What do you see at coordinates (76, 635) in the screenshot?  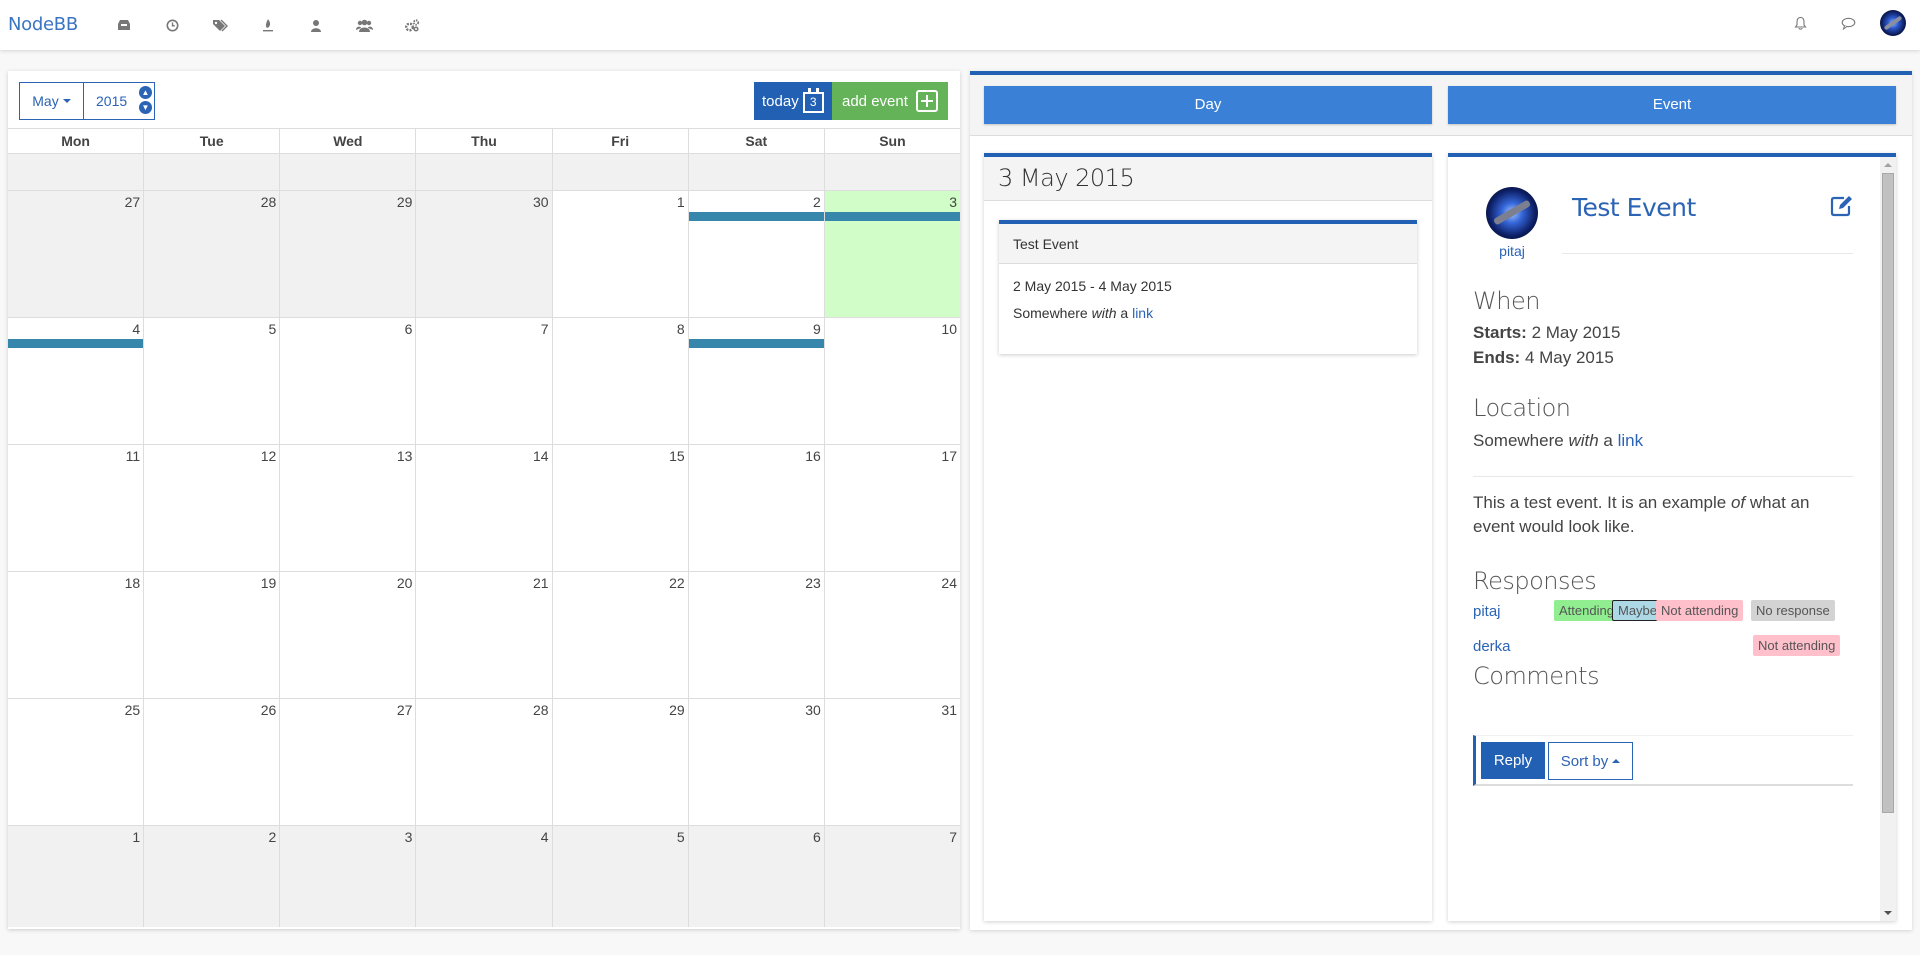 I see `calendar-day: 18` at bounding box center [76, 635].